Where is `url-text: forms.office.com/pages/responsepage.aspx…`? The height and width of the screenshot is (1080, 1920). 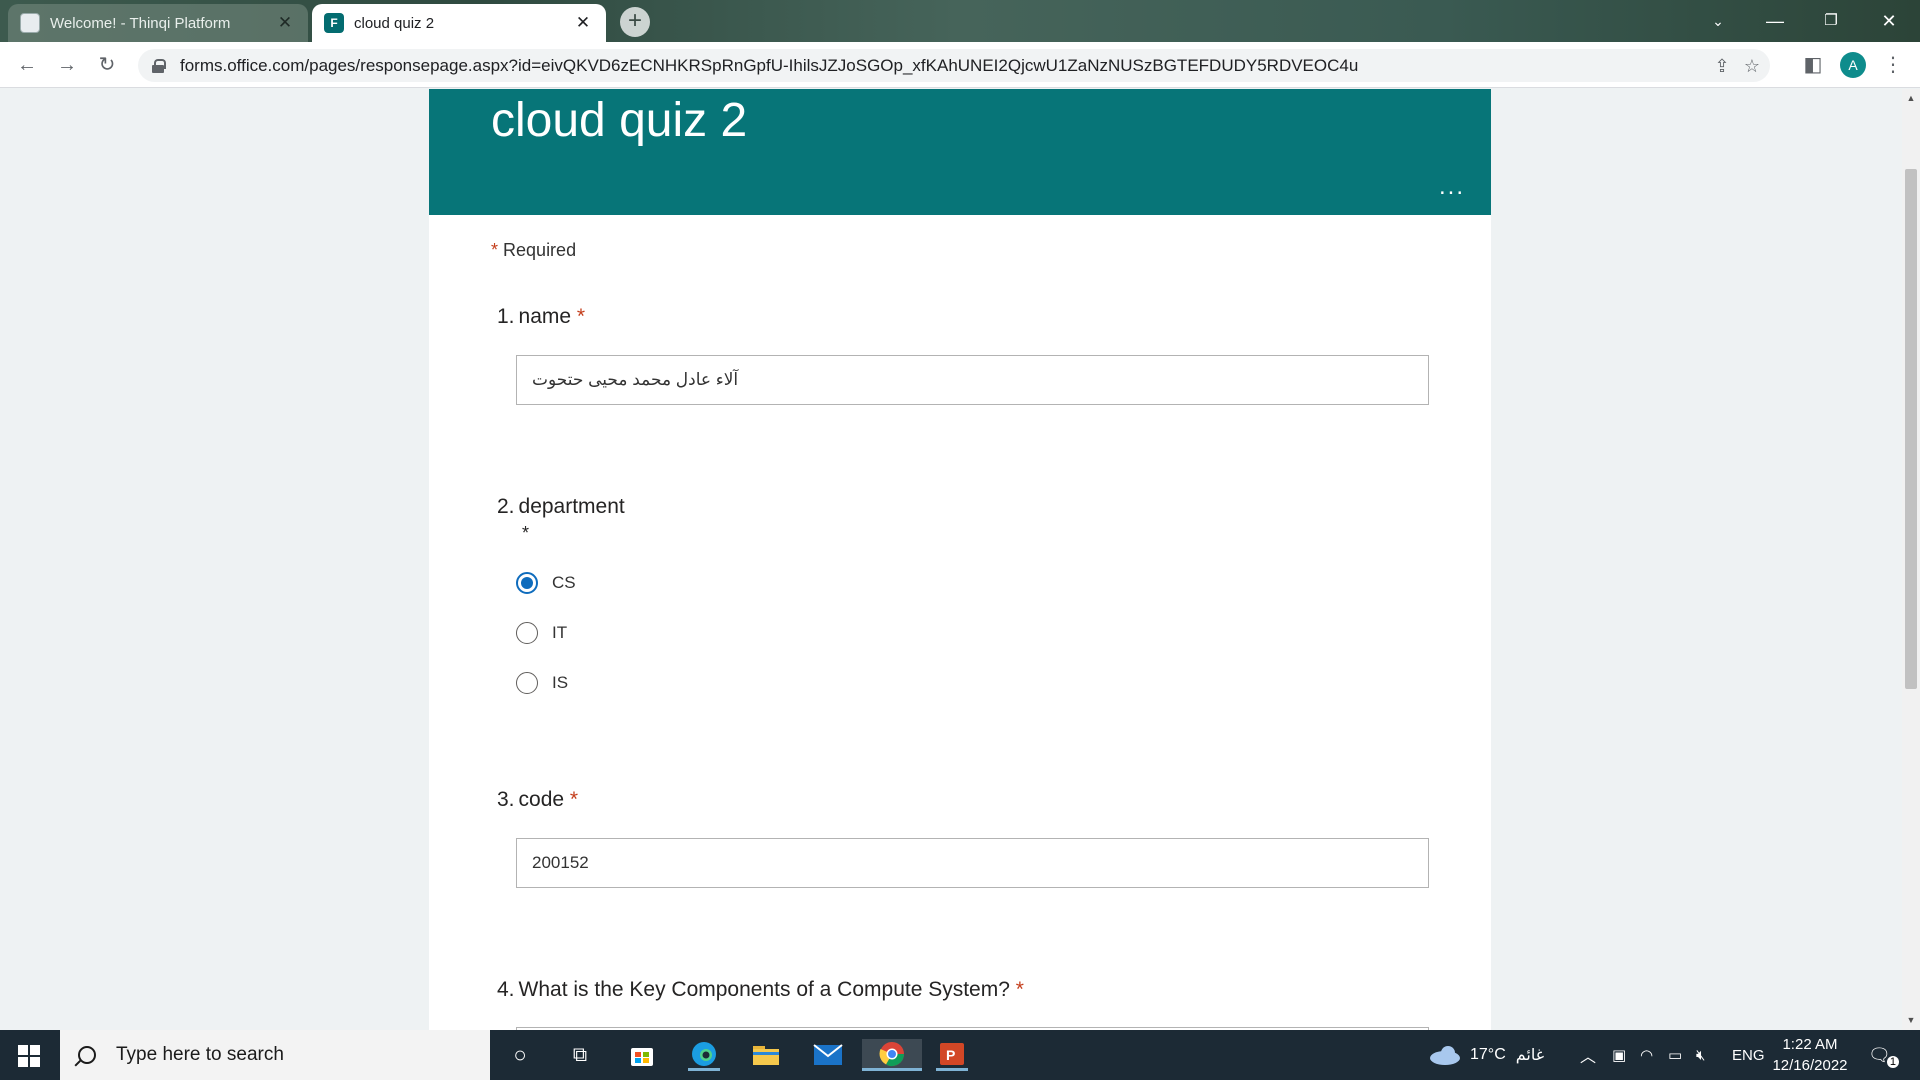
url-text: forms.office.com/pages/responsepage.aspx… is located at coordinates (769, 65).